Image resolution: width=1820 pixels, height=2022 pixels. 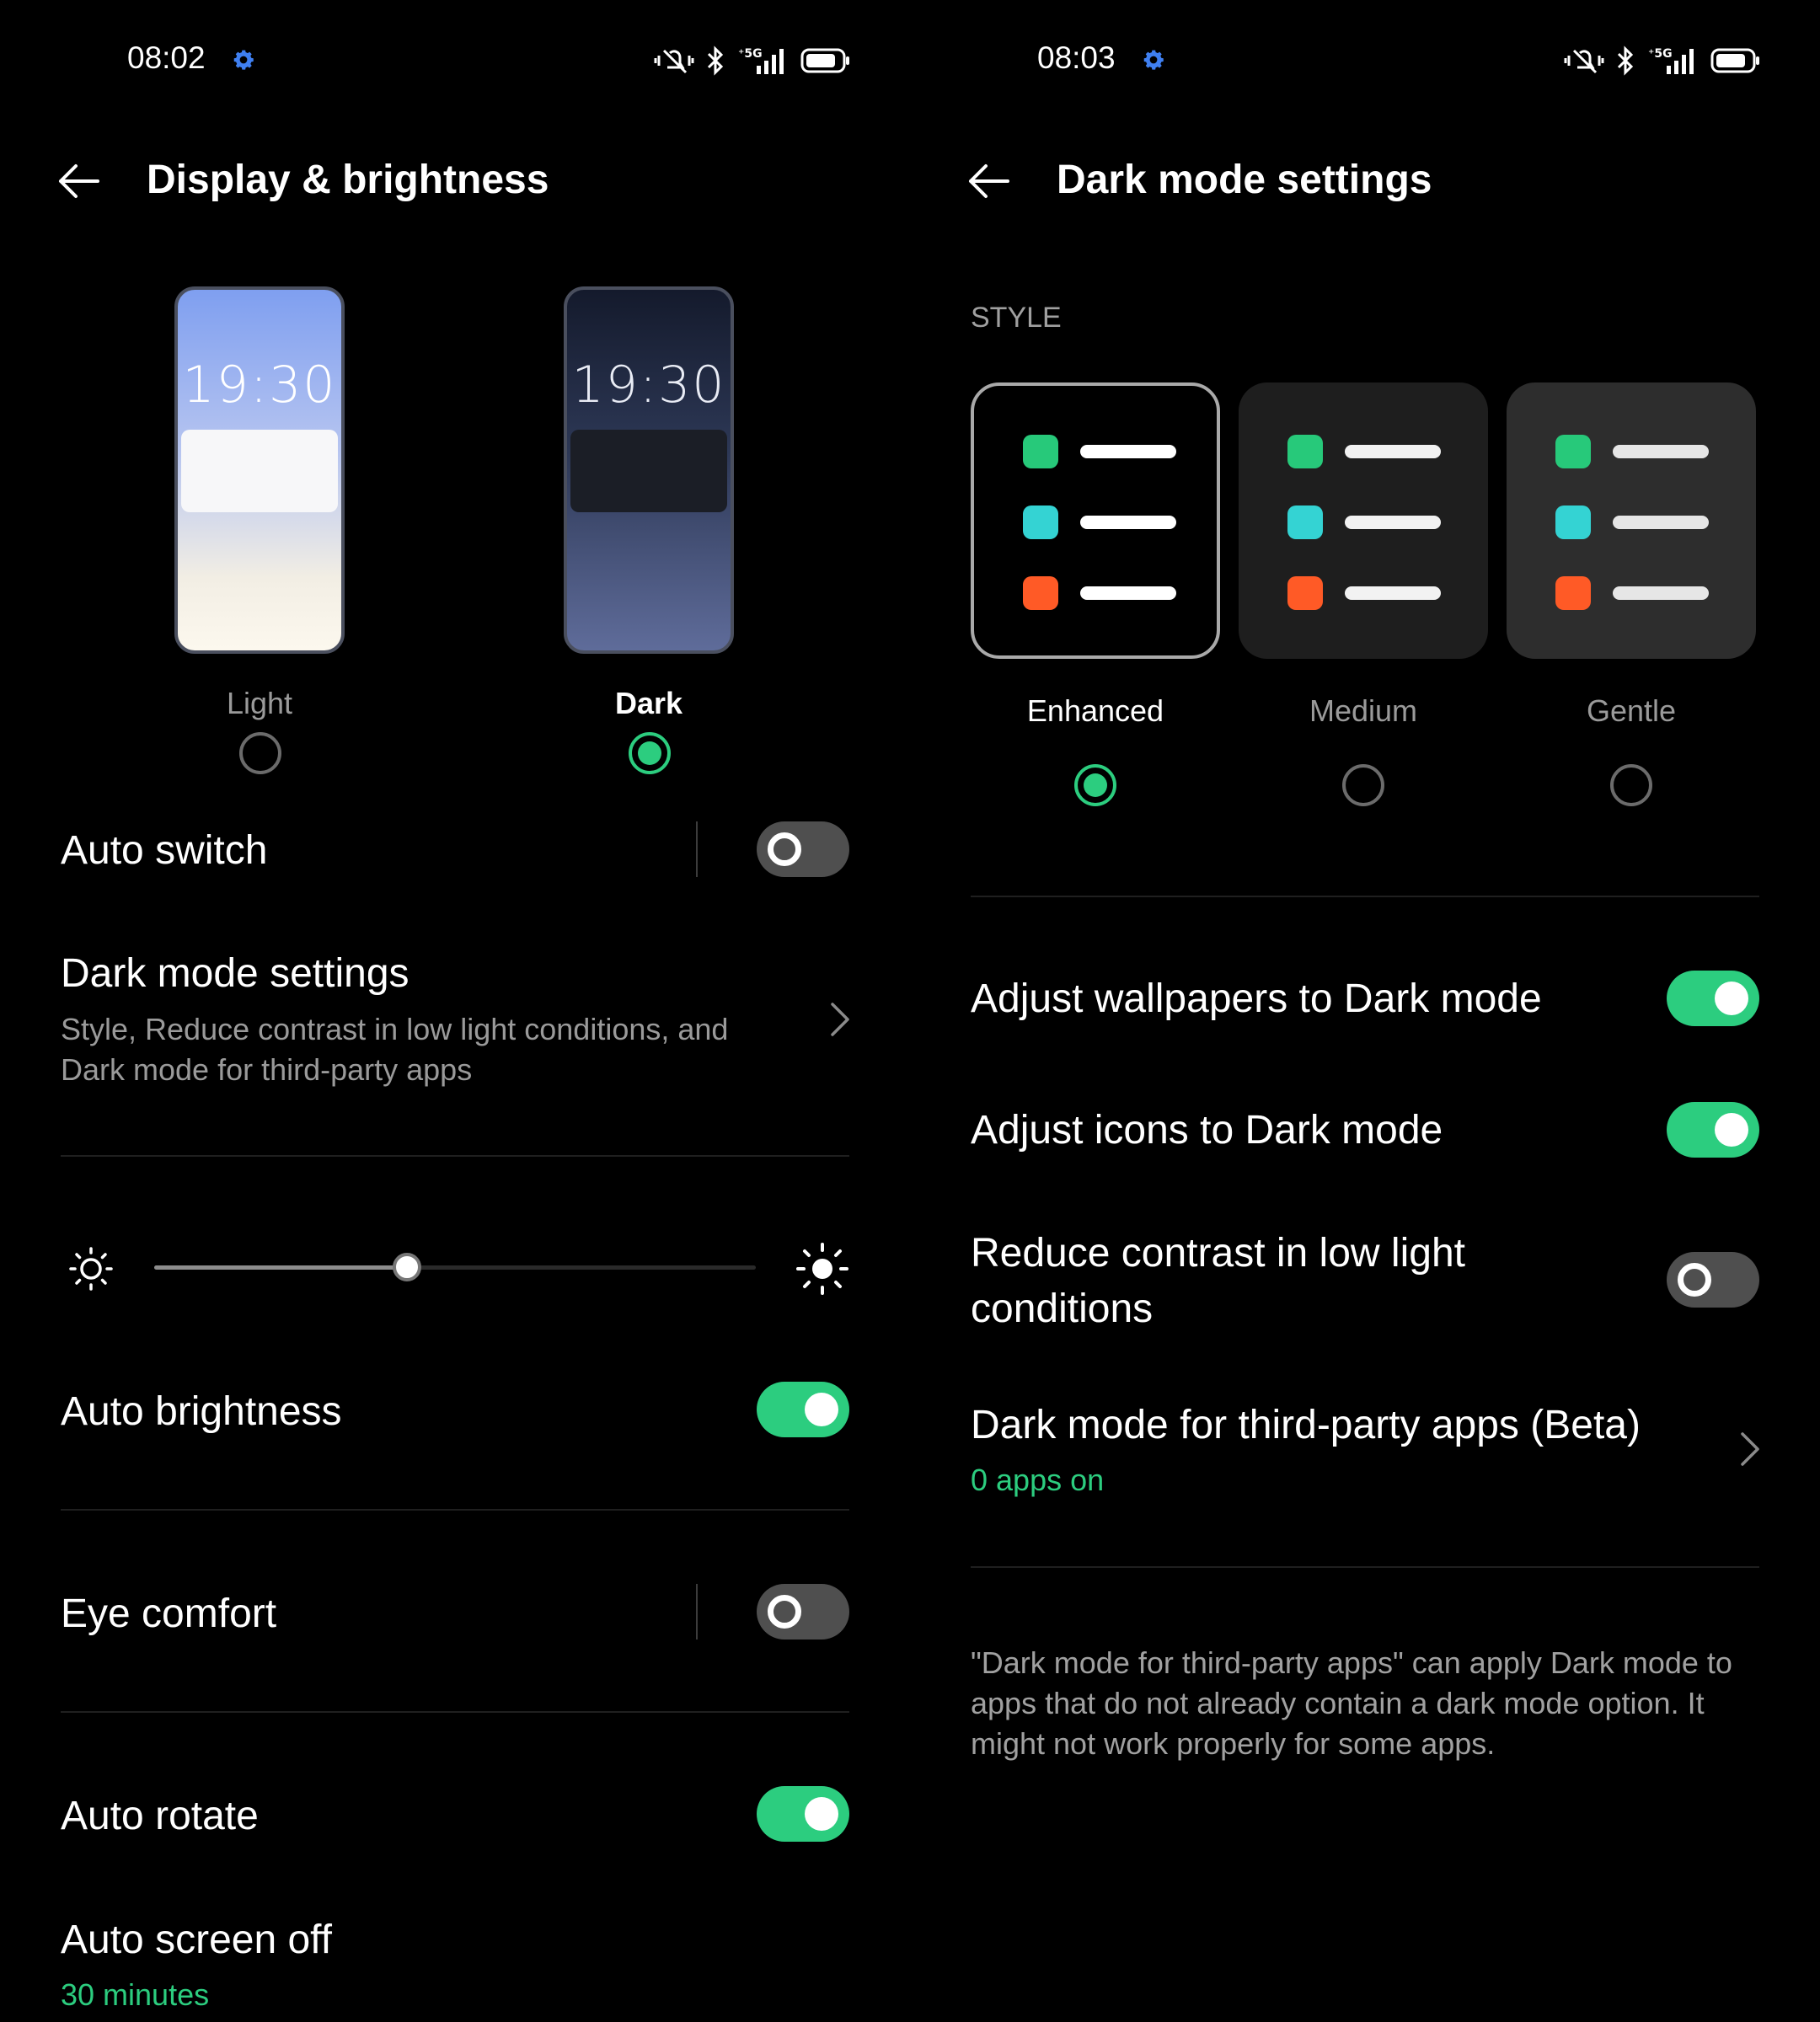 What do you see at coordinates (1095, 710) in the screenshot?
I see `style-label-enhanced: Enhanced` at bounding box center [1095, 710].